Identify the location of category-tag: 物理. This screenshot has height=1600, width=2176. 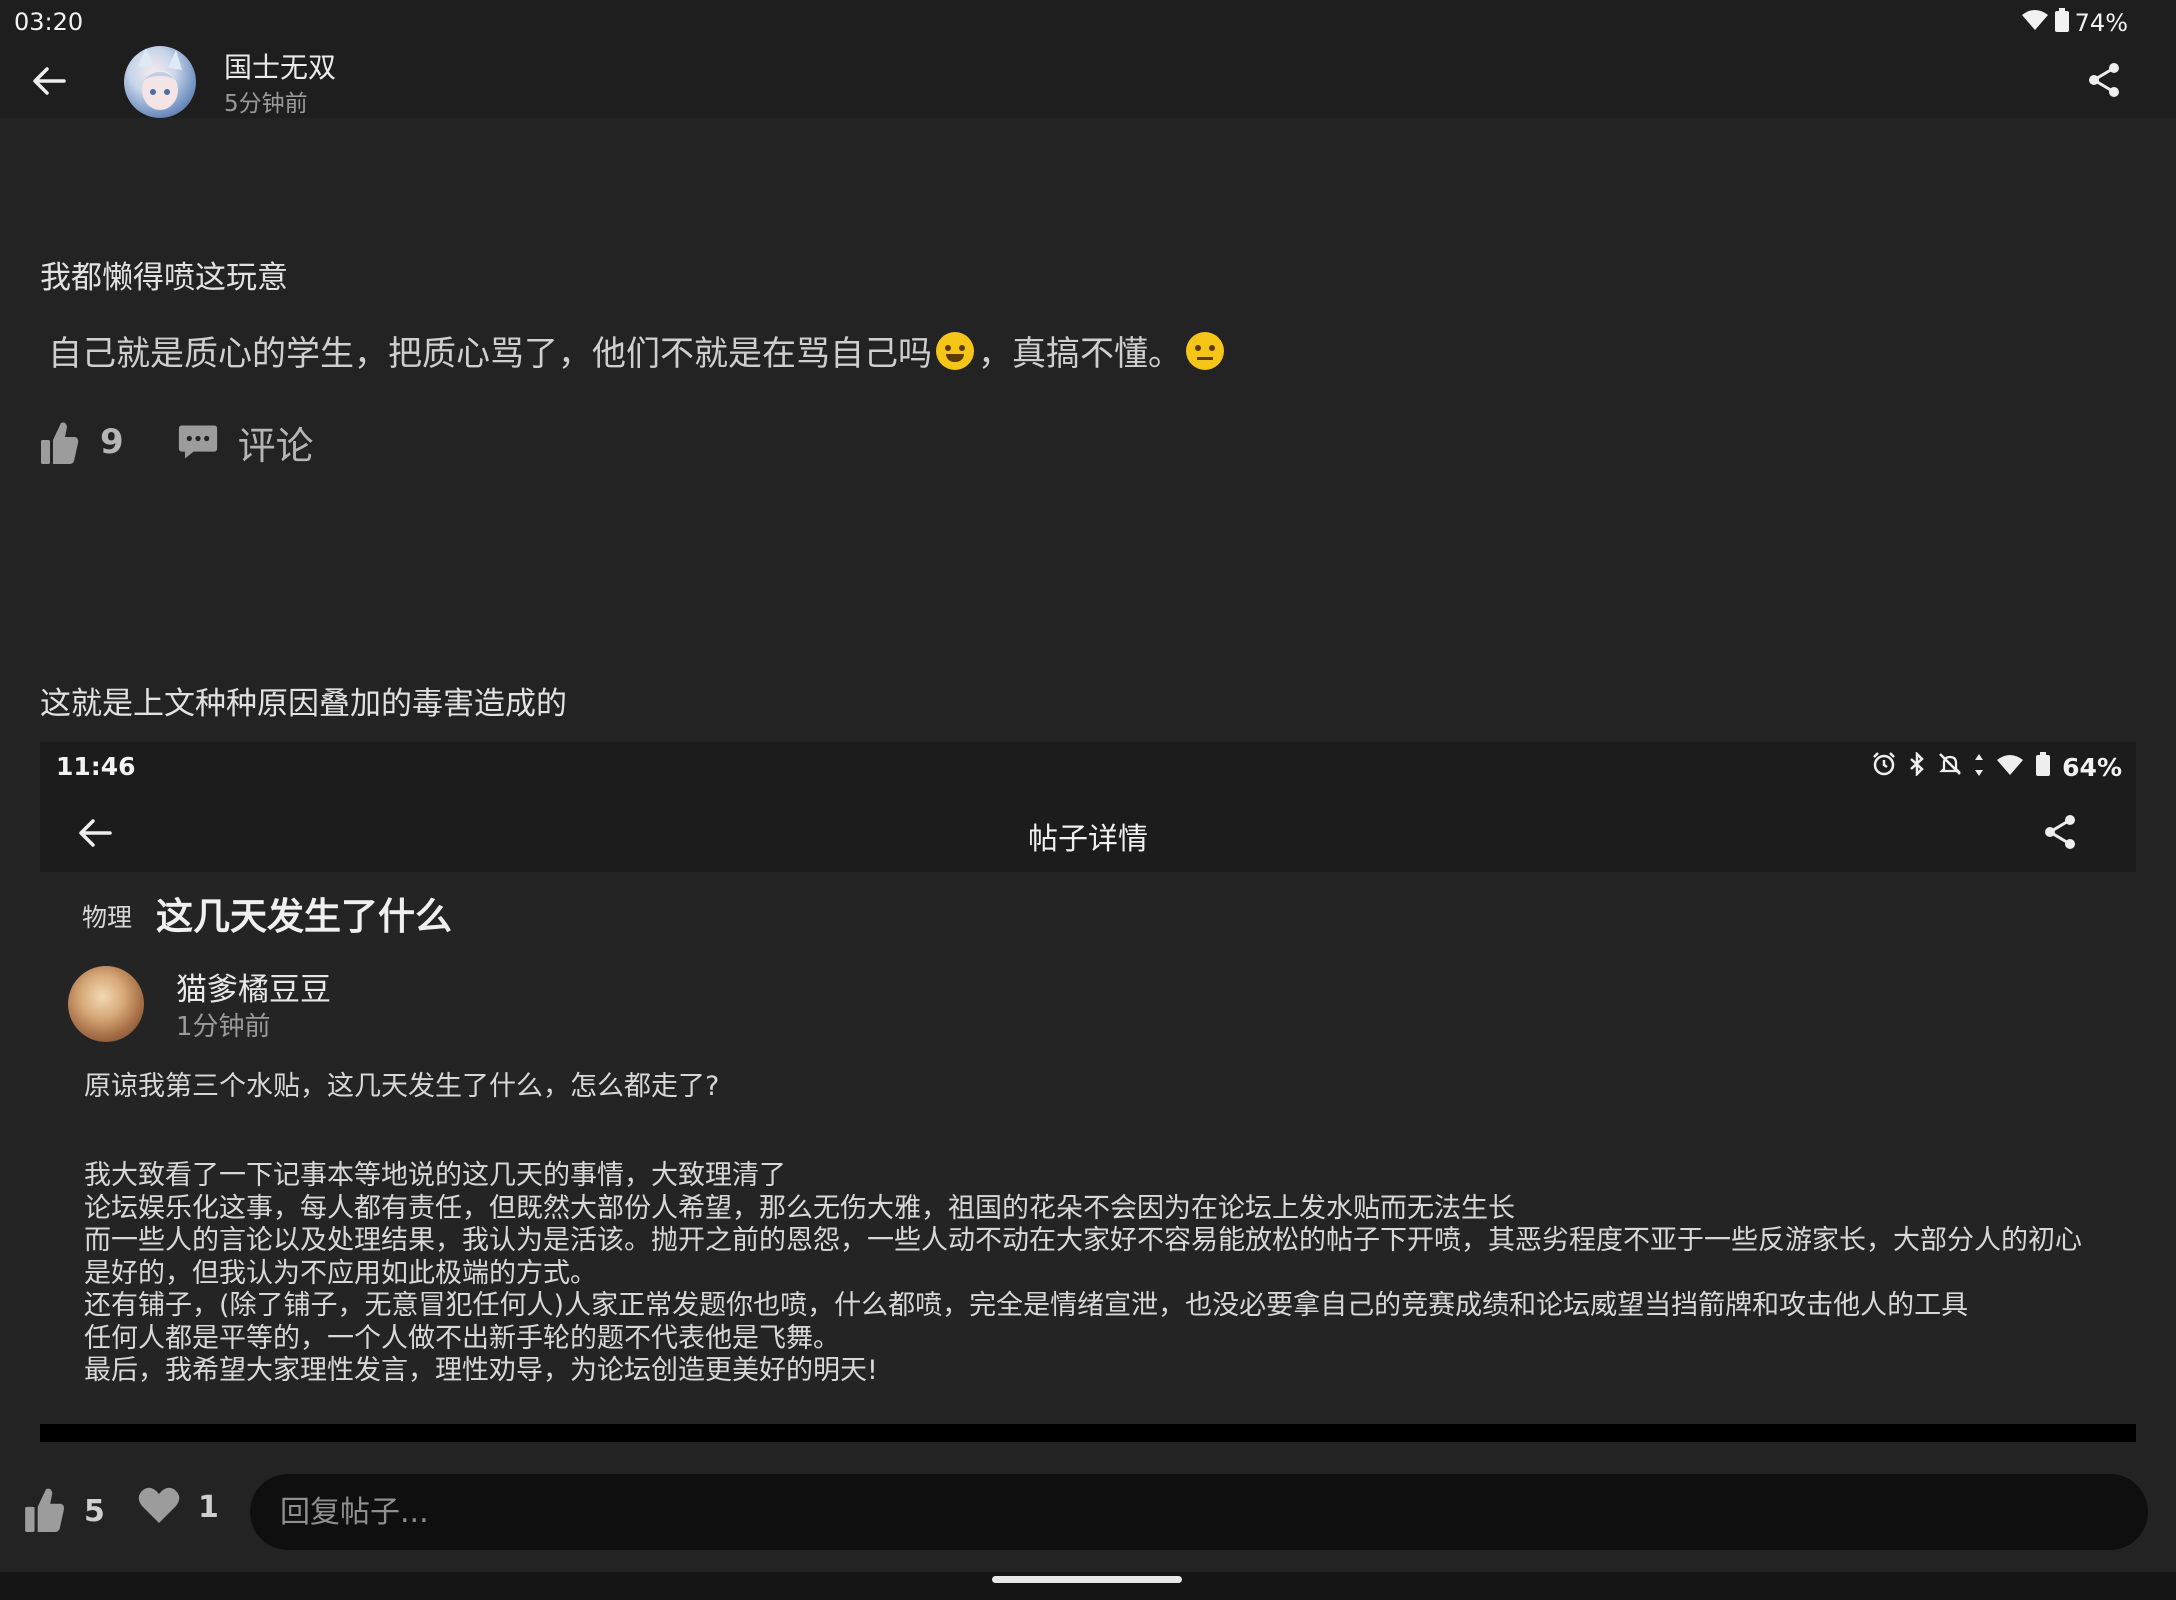
(107, 917).